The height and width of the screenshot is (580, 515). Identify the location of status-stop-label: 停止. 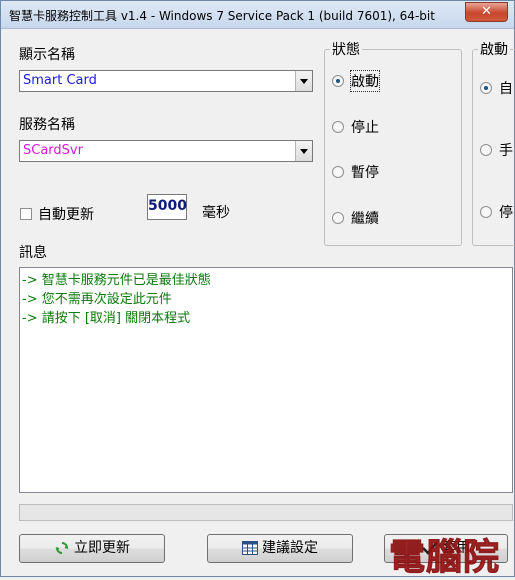
(365, 127).